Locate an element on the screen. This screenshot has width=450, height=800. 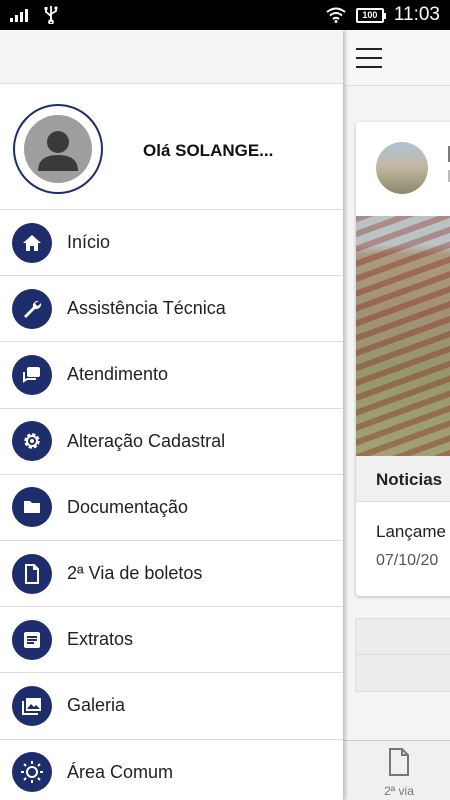
bottom-nav: 2ª via is located at coordinates (396, 770).